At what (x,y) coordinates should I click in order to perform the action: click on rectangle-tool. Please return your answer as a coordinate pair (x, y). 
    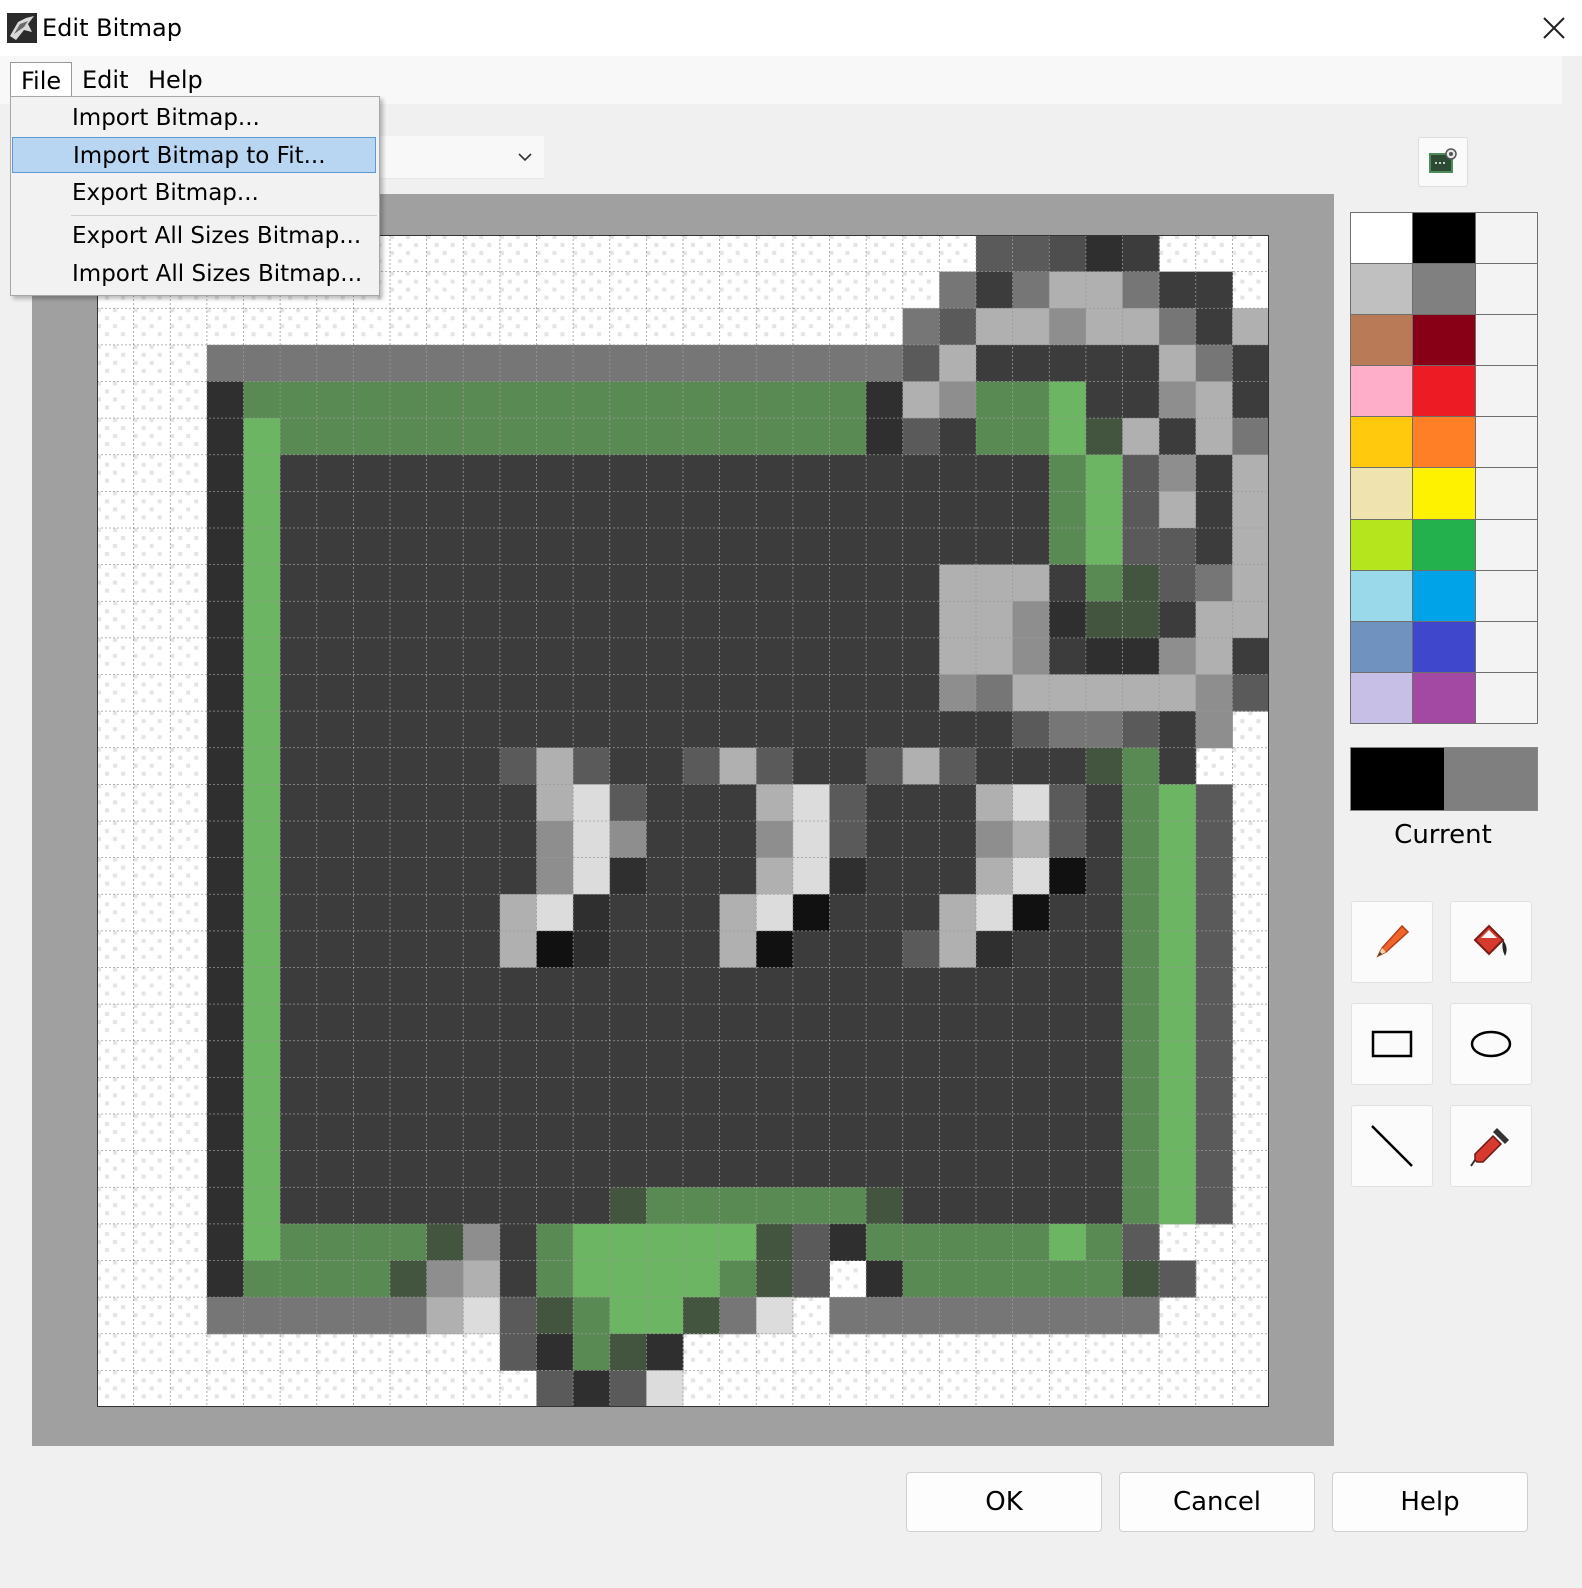
    Looking at the image, I should click on (1392, 1044).